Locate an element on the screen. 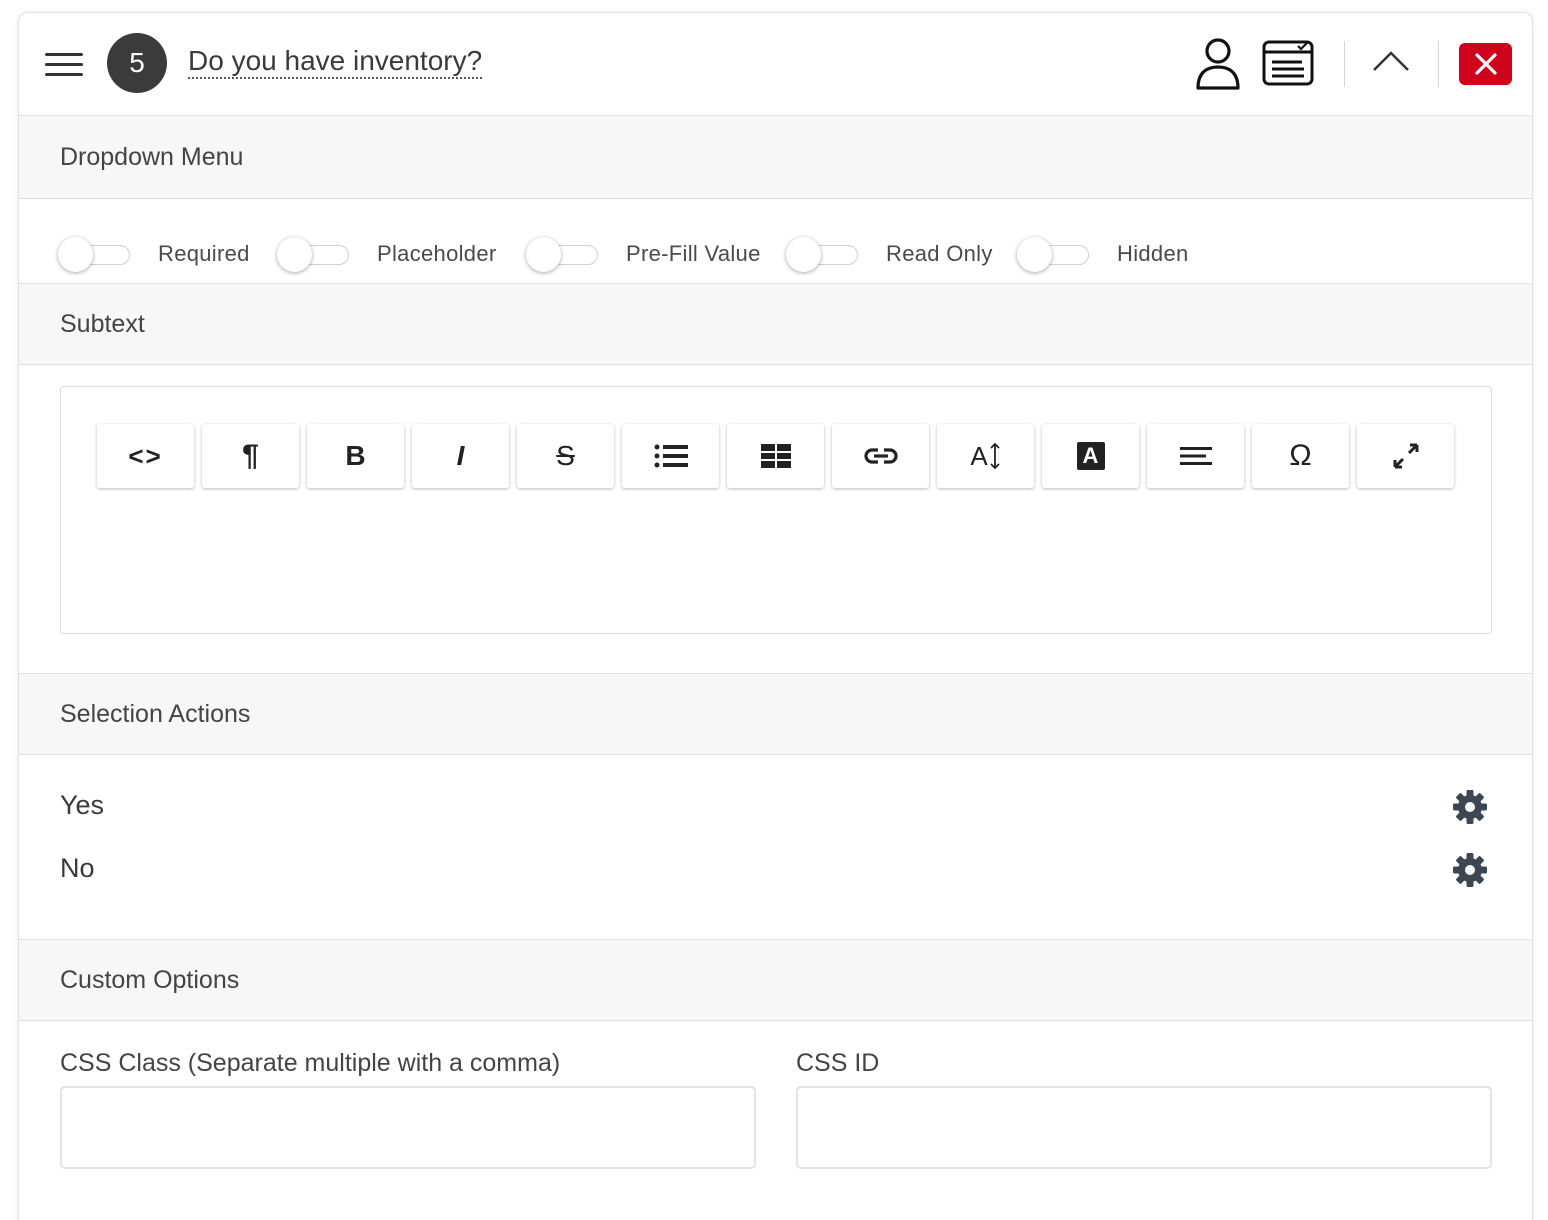 This screenshot has height=1220, width=1548. toolbar-list-button is located at coordinates (670, 456).